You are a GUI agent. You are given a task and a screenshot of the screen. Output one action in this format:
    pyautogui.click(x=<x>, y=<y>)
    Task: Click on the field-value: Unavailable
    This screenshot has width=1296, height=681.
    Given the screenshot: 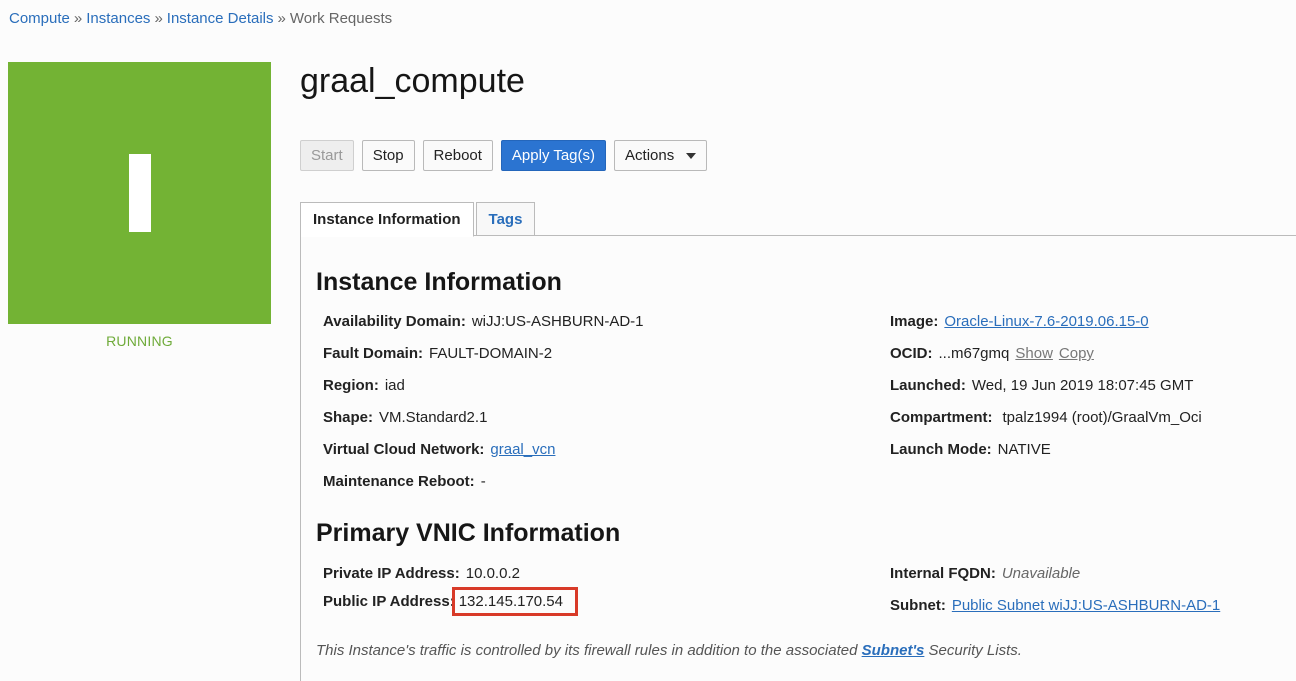 What is the action you would take?
    pyautogui.click(x=1041, y=573)
    